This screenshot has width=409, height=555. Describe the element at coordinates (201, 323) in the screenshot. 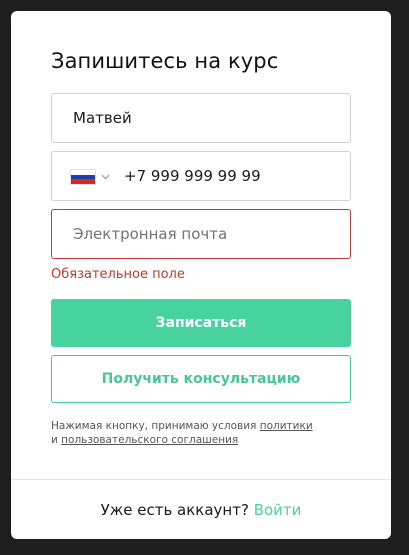

I see `submit-button: Записаться` at that location.